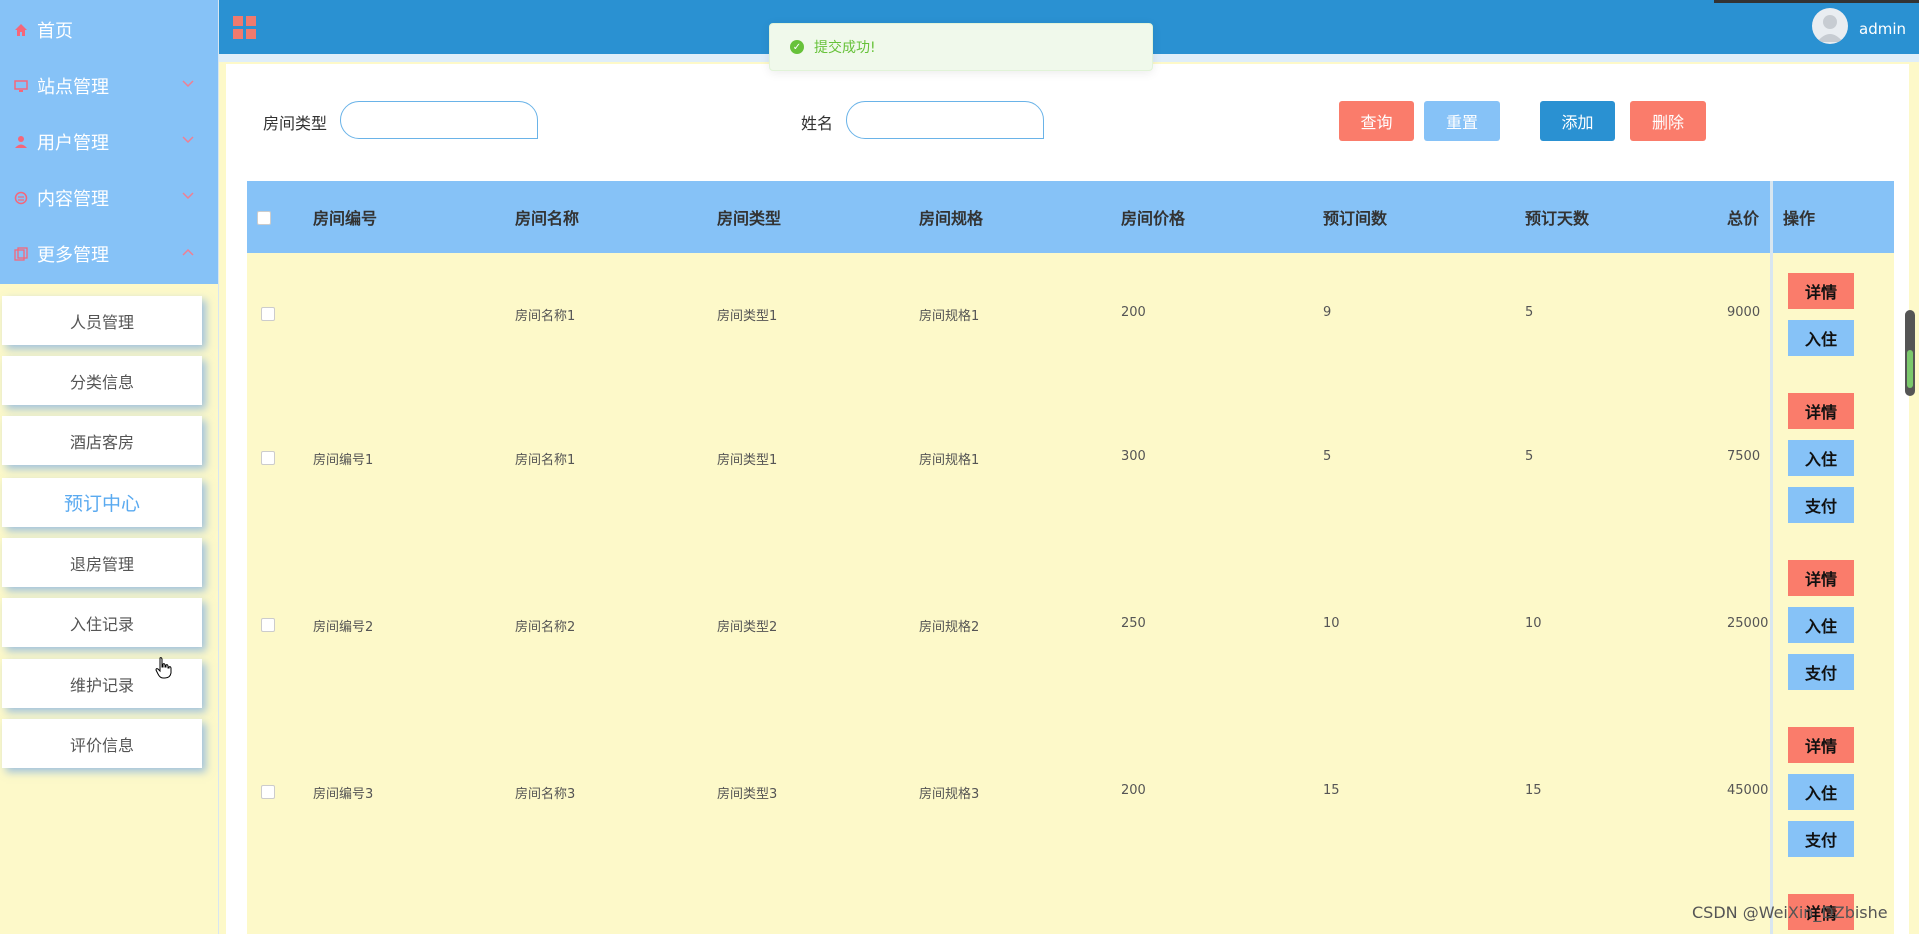 The width and height of the screenshot is (1919, 934). I want to click on column-header-room-spec: 房间规格, so click(951, 217).